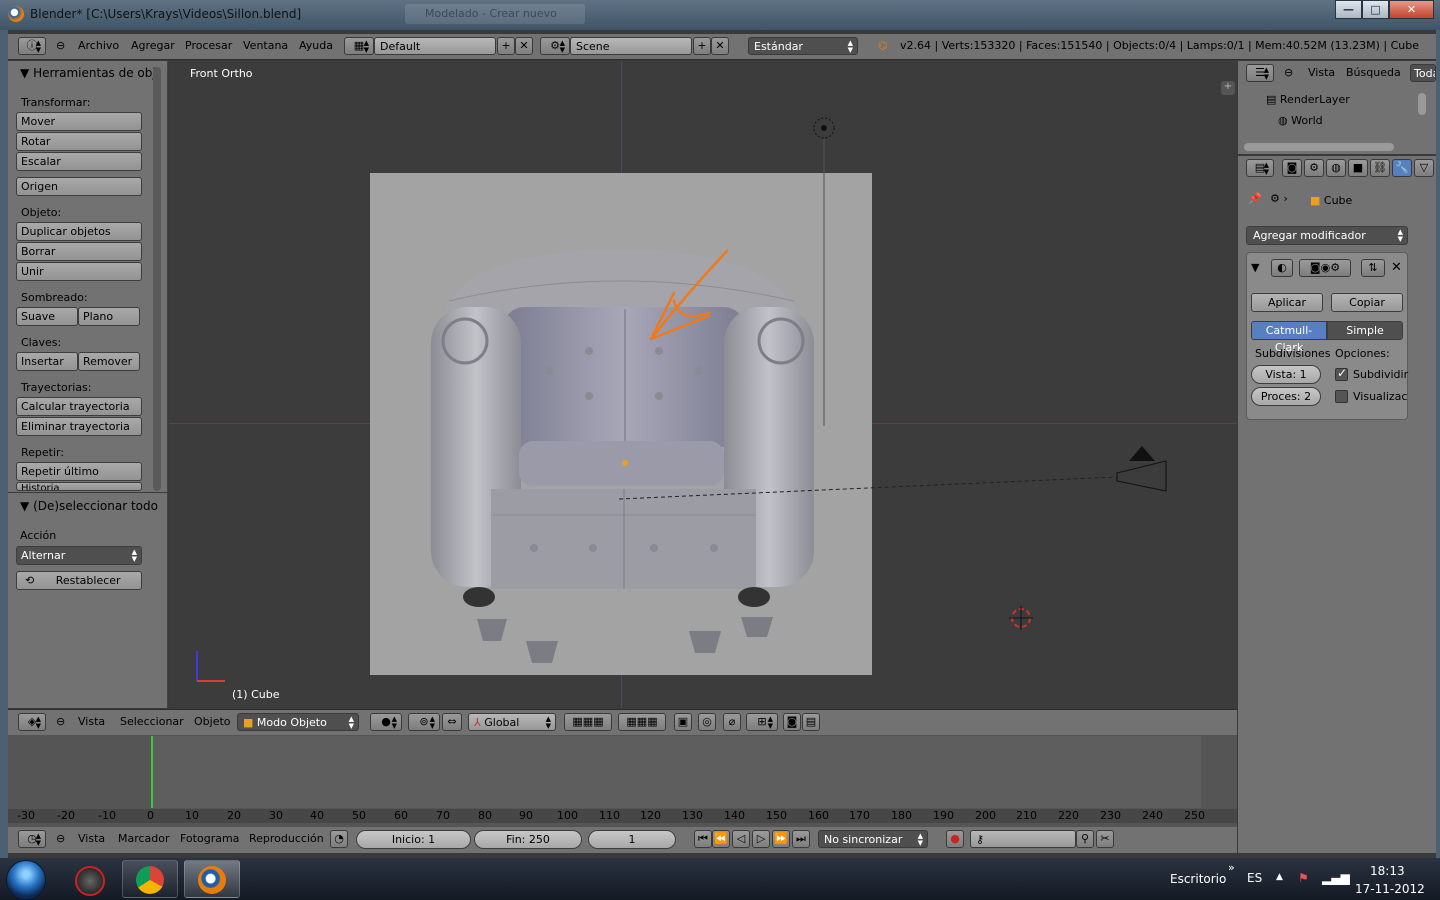 The image size is (1440, 900). Describe the element at coordinates (702, 46) in the screenshot. I see `add-scene-icon: +` at that location.